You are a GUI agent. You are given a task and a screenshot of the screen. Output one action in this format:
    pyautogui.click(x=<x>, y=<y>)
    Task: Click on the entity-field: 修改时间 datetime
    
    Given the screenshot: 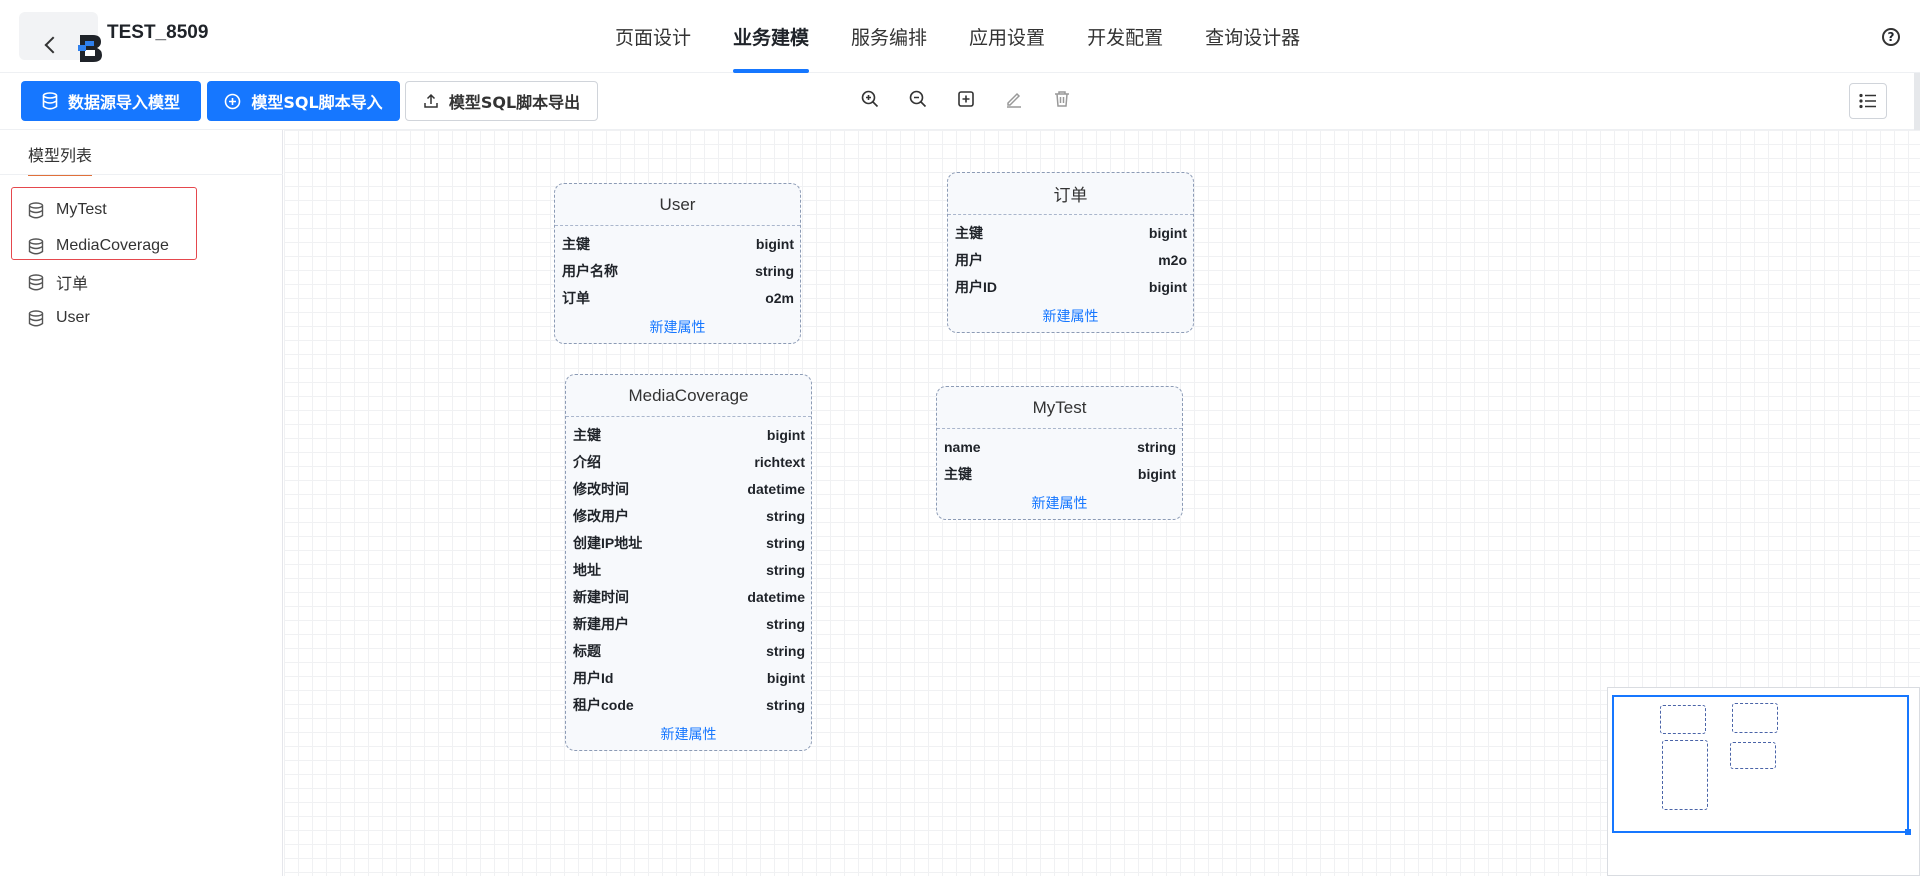 What is the action you would take?
    pyautogui.click(x=689, y=488)
    